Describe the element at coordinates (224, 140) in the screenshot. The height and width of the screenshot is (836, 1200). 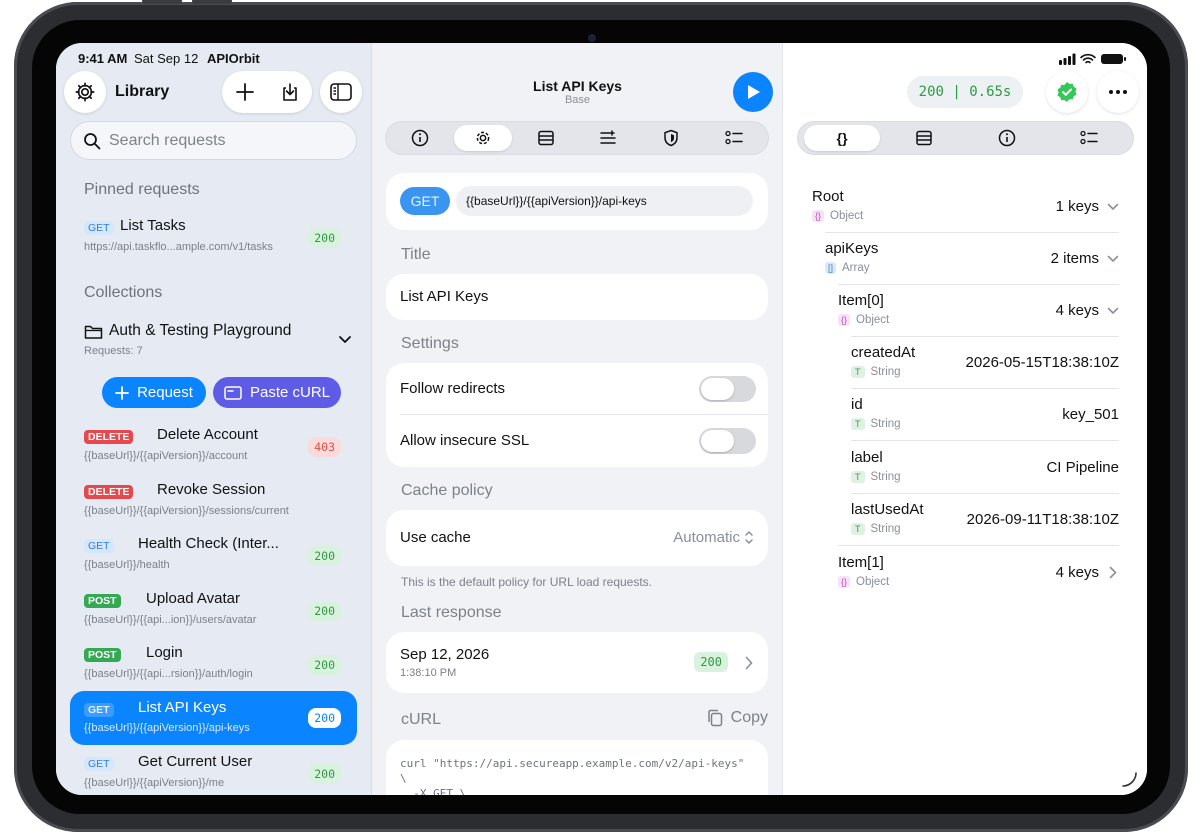
I see `search-input` at that location.